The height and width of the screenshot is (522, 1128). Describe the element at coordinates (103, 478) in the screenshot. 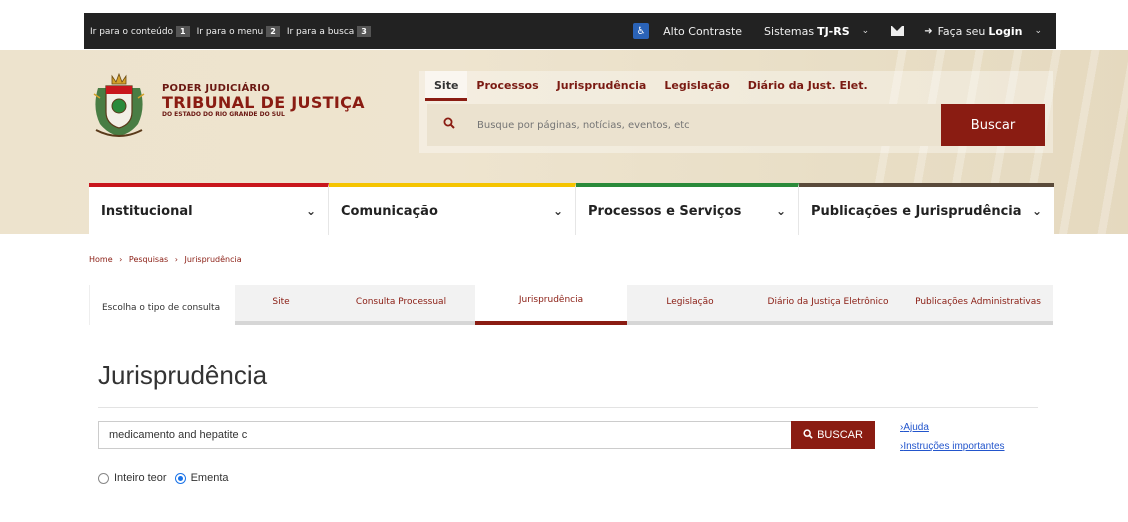

I see `radio-inteiro-teor` at that location.